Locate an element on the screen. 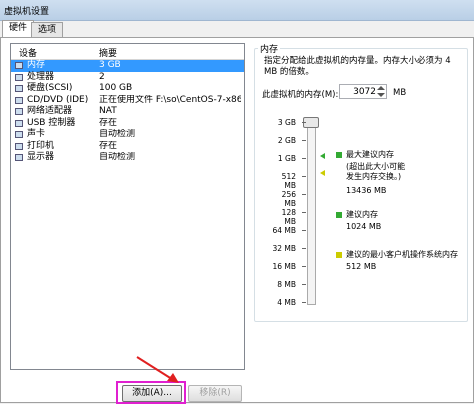  device-summary: 100 GB is located at coordinates (116, 88).